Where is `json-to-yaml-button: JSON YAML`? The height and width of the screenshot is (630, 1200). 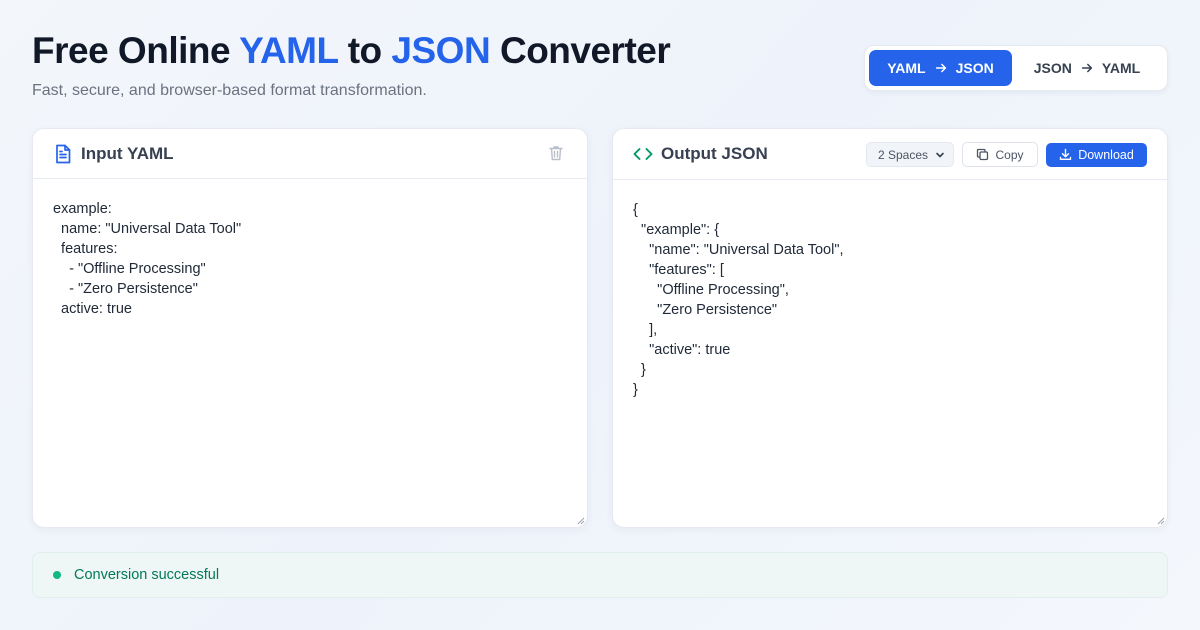 json-to-yaml-button: JSON YAML is located at coordinates (1087, 68).